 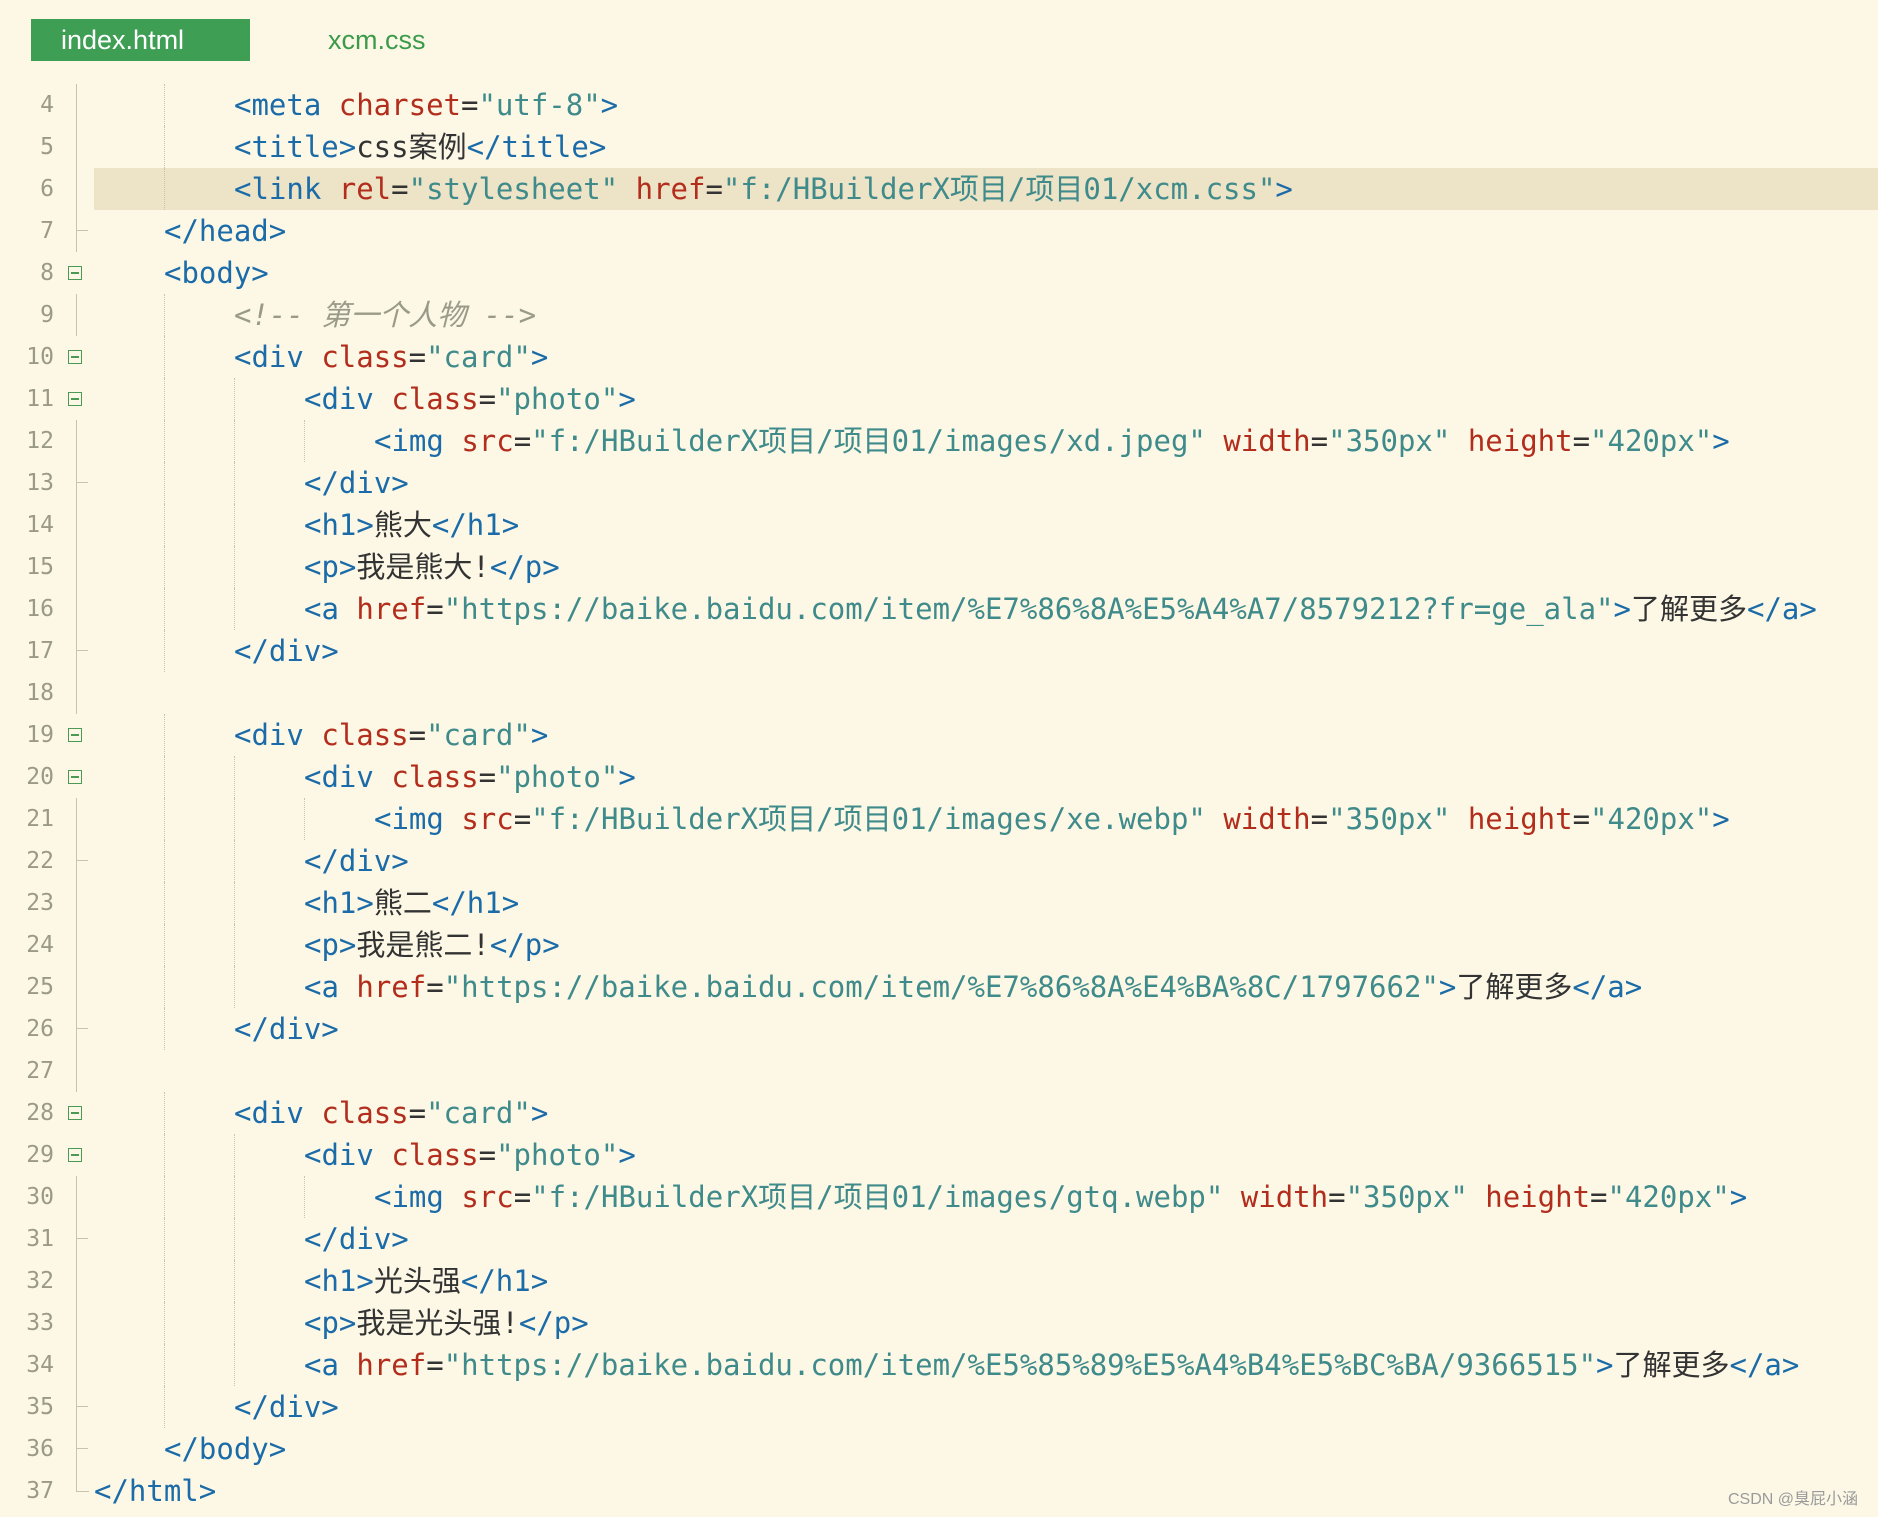 I want to click on tab-xcm-css: xcm.css, so click(x=377, y=40).